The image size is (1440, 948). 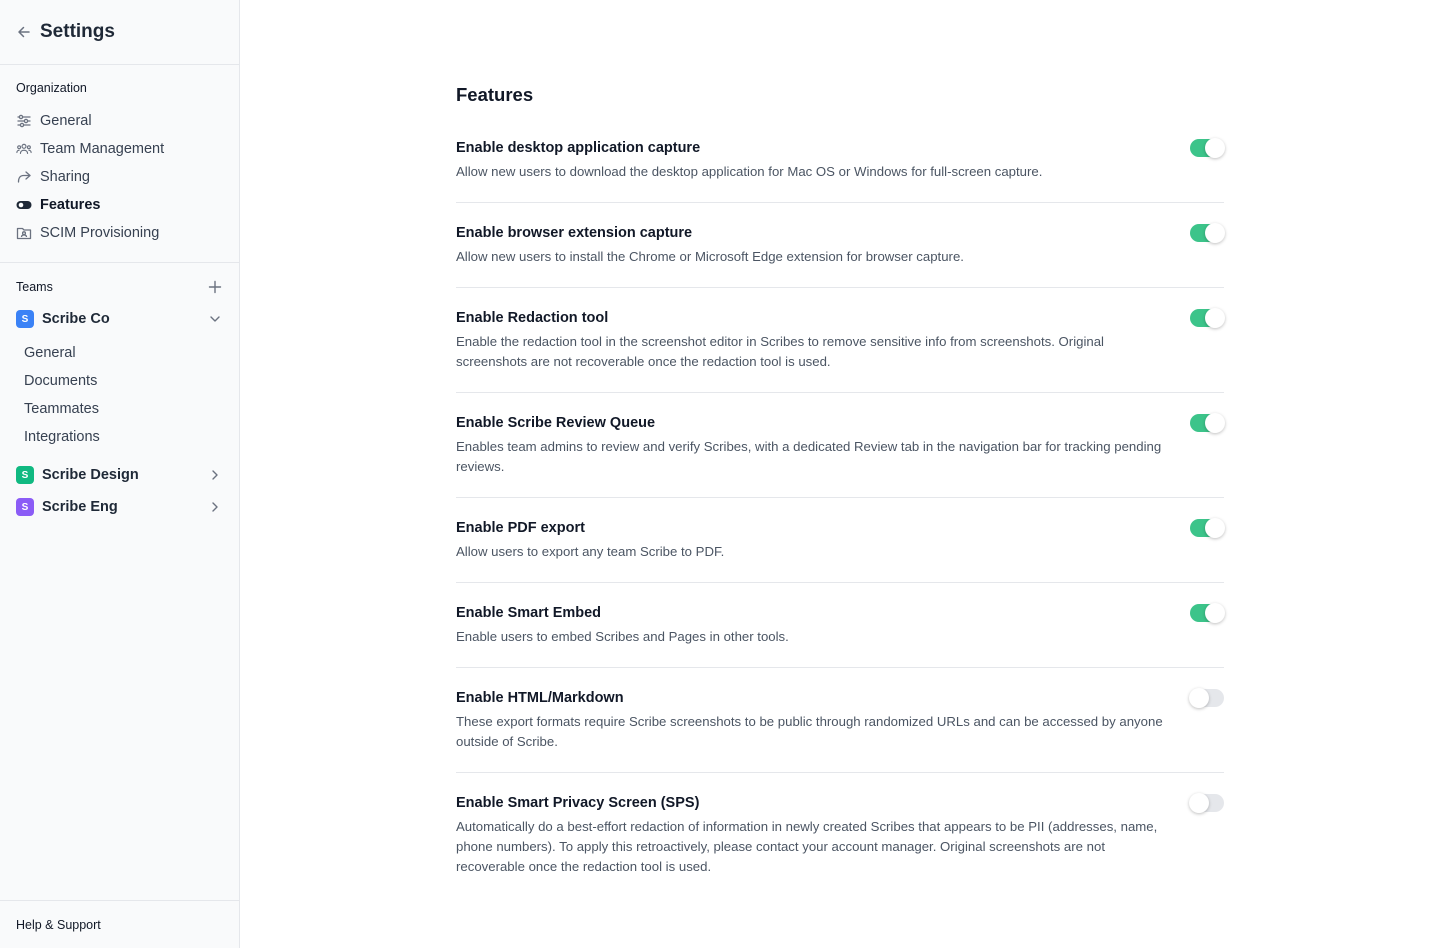 What do you see at coordinates (24, 149) in the screenshot?
I see `users-icon` at bounding box center [24, 149].